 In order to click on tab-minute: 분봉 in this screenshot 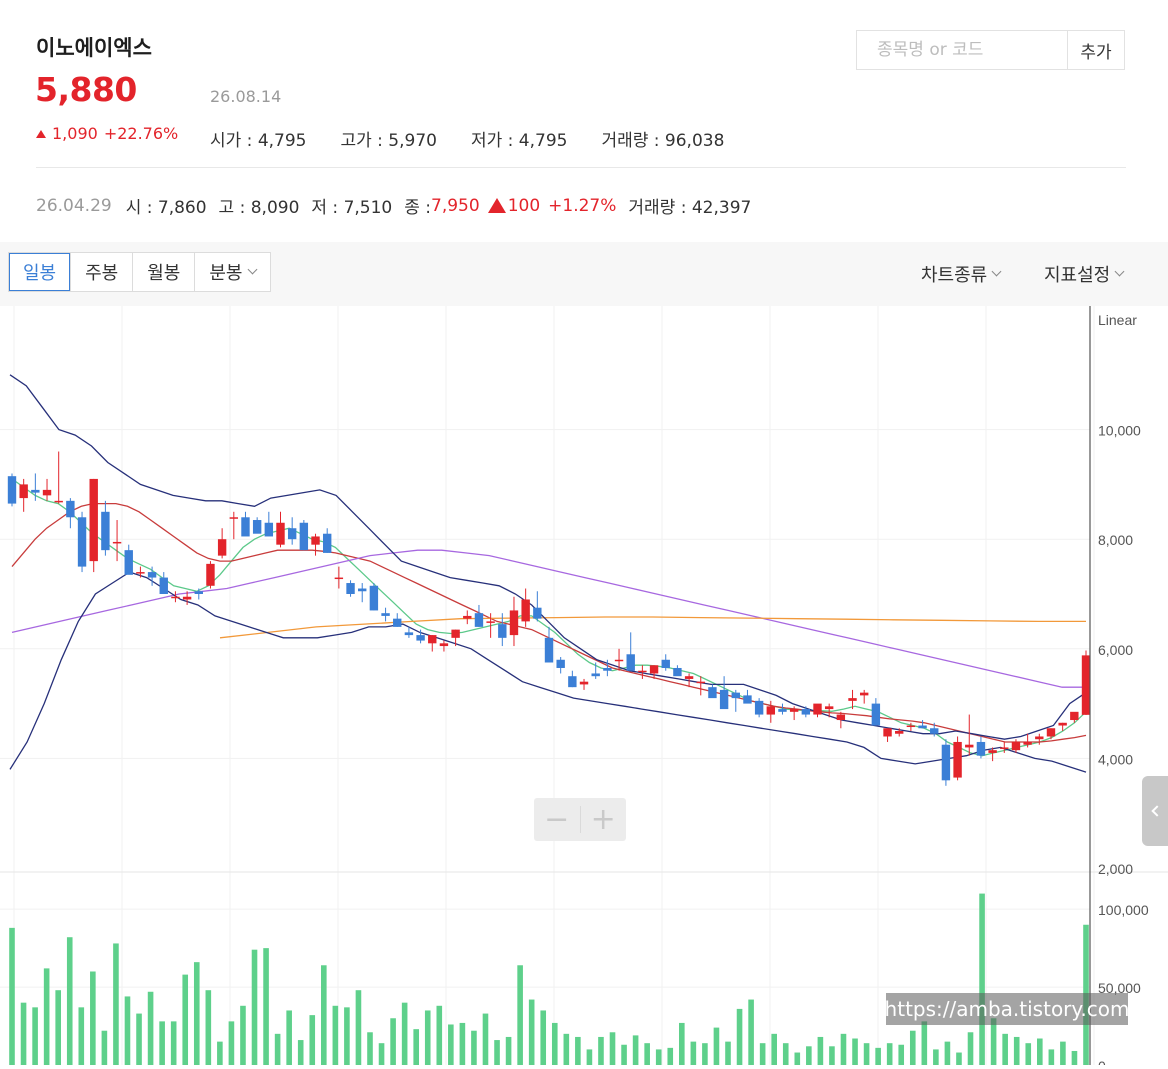, I will do `click(231, 272)`.